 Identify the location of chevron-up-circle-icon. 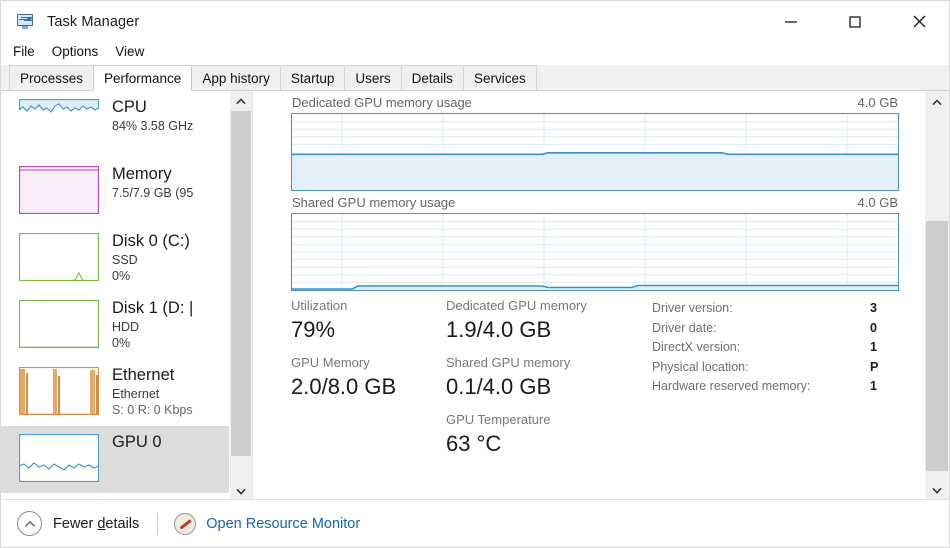
(29, 523).